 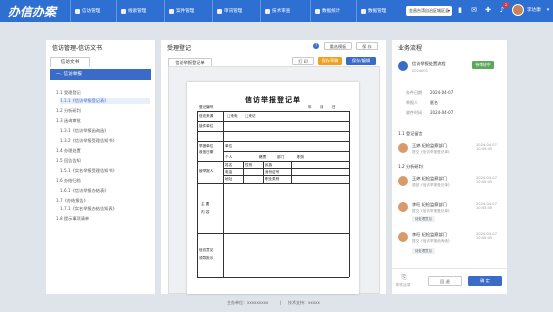 I want to click on chart-icon, so click(x=317, y=11).